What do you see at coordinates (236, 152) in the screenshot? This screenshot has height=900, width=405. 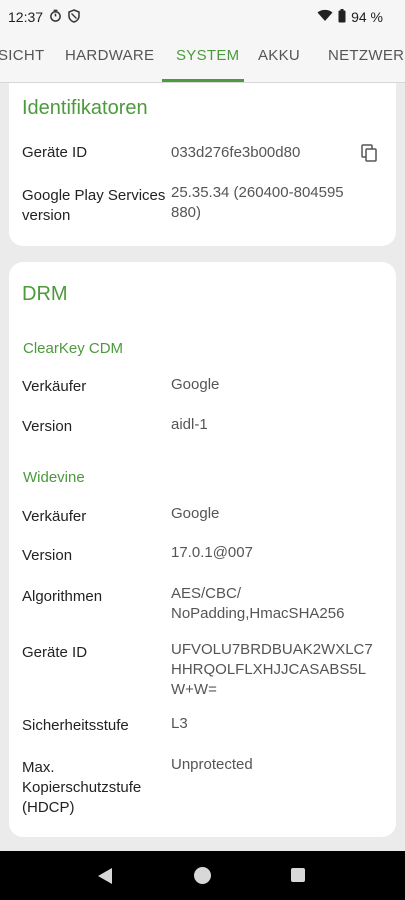 I see `device-id-value: 033d276fe3b00d80` at bounding box center [236, 152].